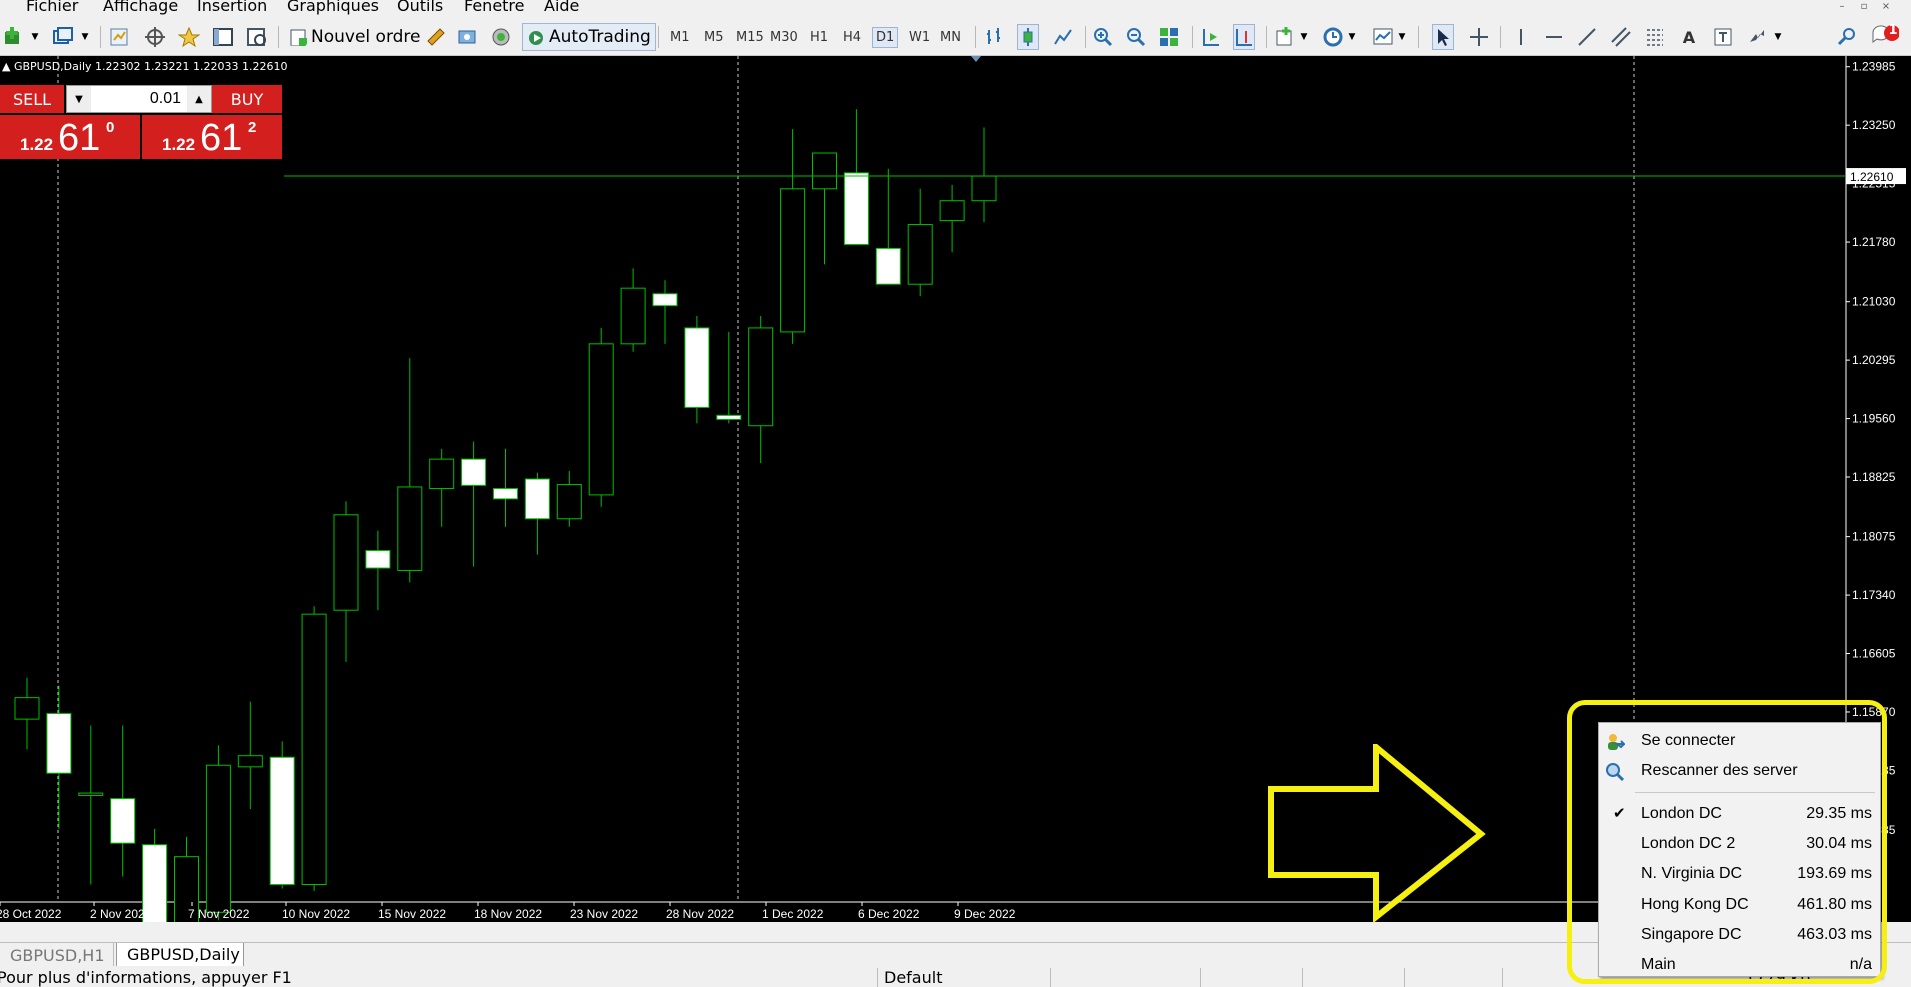 Image resolution: width=1911 pixels, height=987 pixels. Describe the element at coordinates (1587, 37) in the screenshot. I see `trendline-icon` at that location.